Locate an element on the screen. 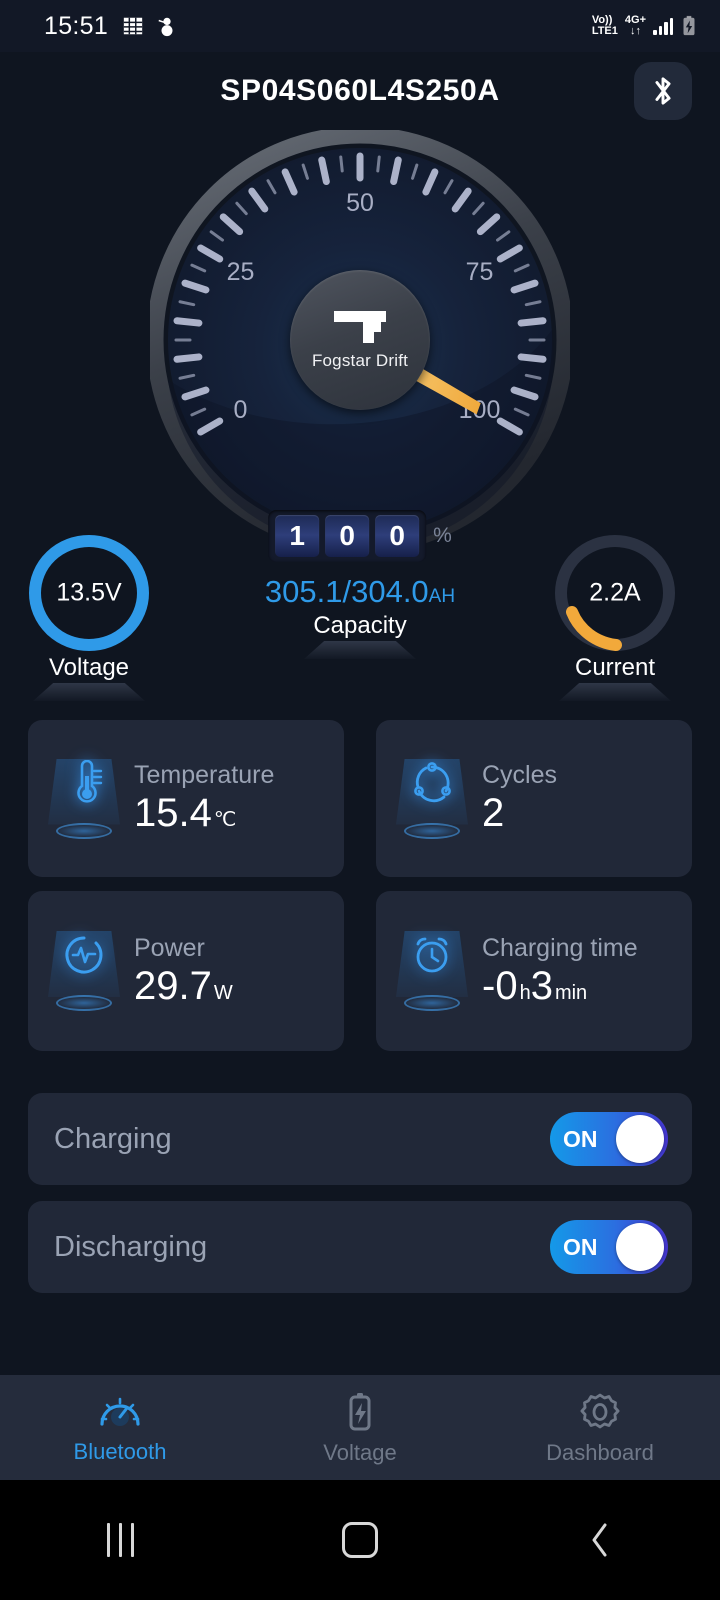 The image size is (720, 1600). power-card: Power 29.7 W is located at coordinates (186, 971).